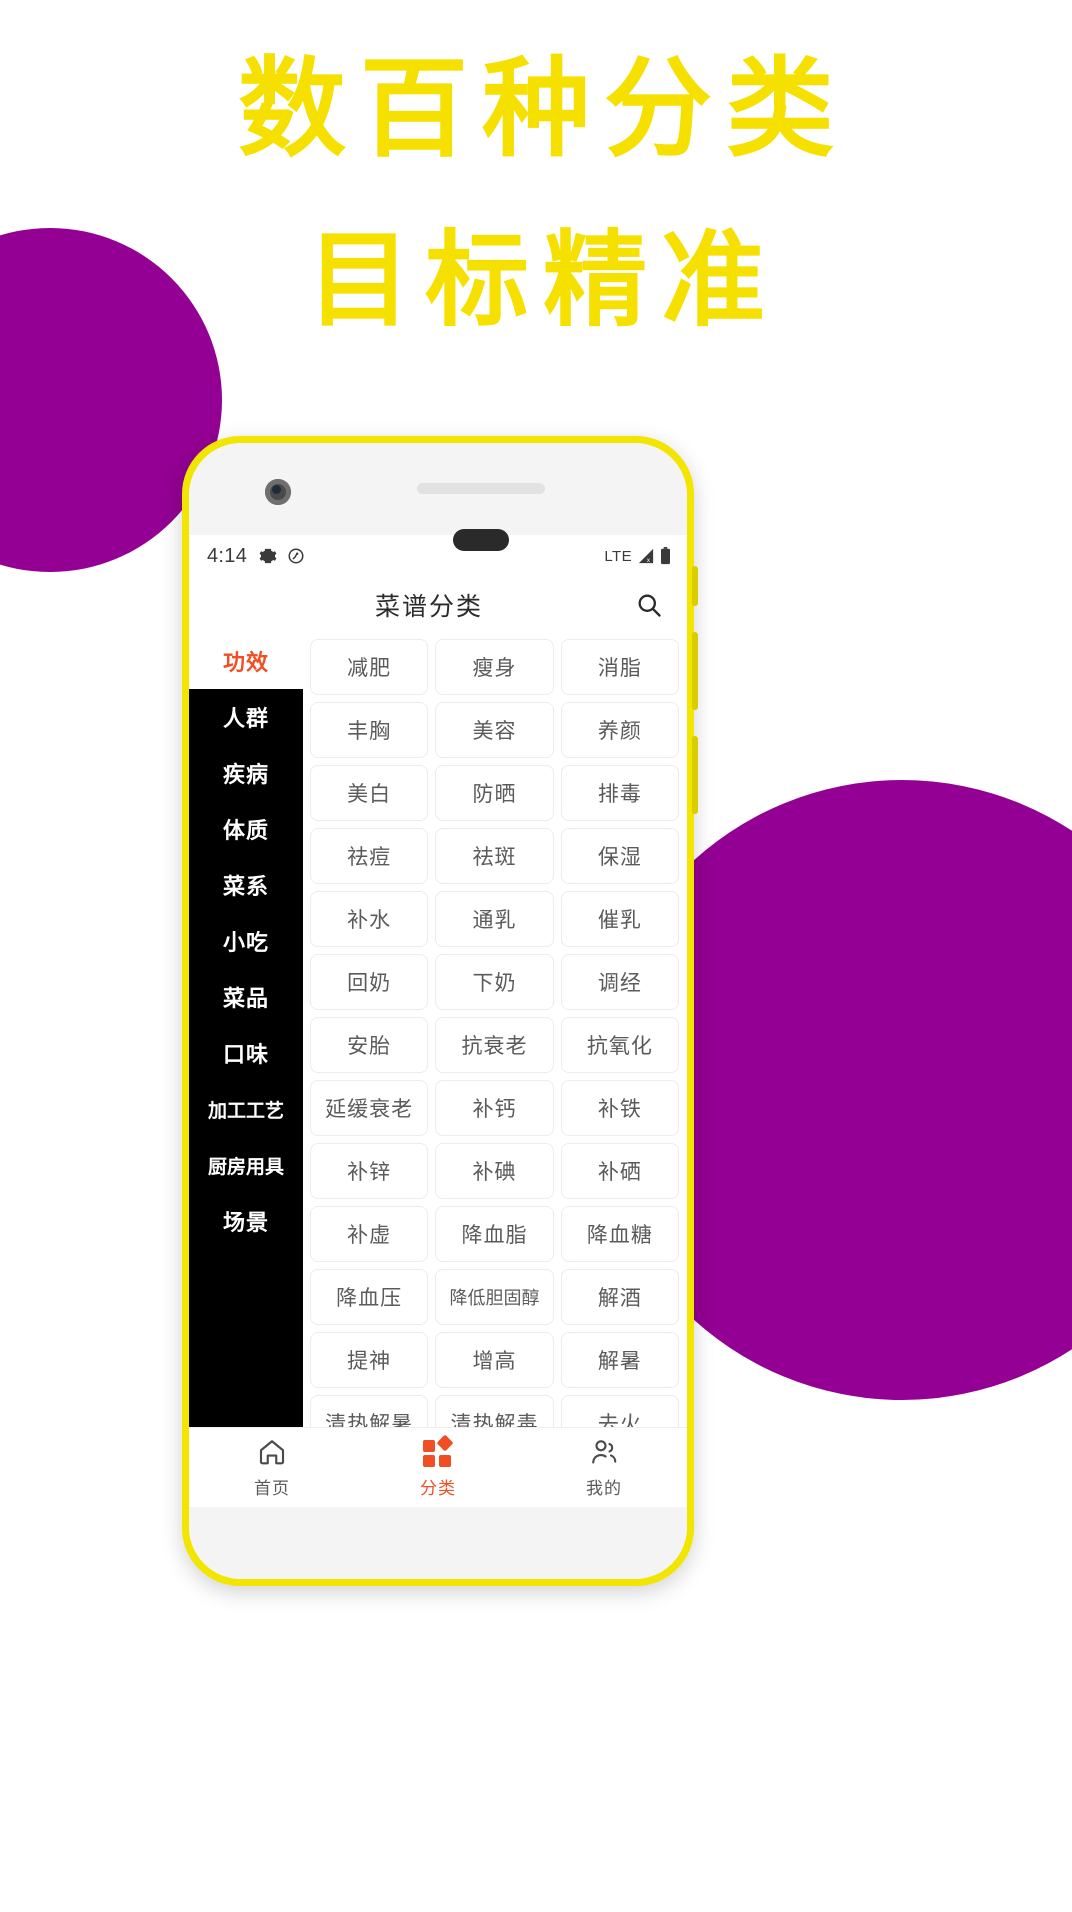  I want to click on category-chip: 保湿, so click(619, 856).